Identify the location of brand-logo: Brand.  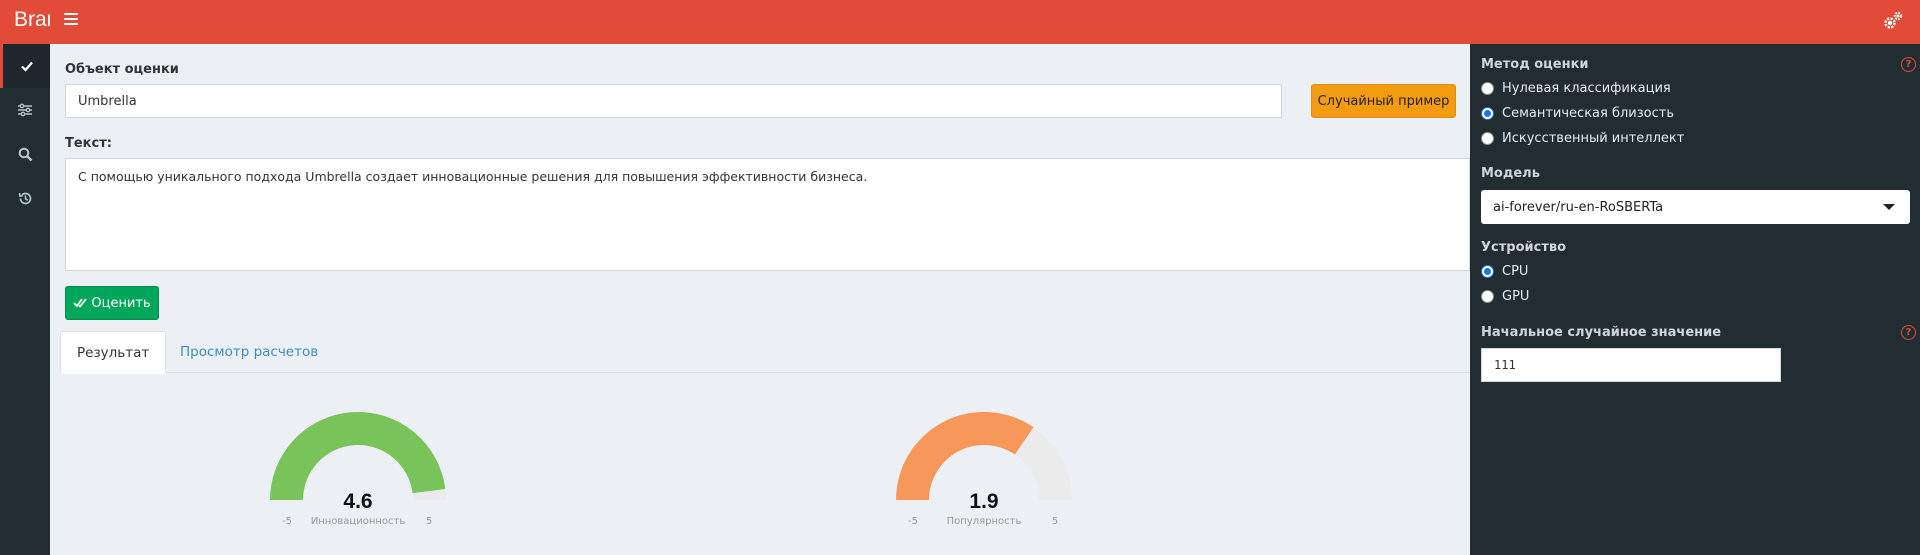
(25, 22).